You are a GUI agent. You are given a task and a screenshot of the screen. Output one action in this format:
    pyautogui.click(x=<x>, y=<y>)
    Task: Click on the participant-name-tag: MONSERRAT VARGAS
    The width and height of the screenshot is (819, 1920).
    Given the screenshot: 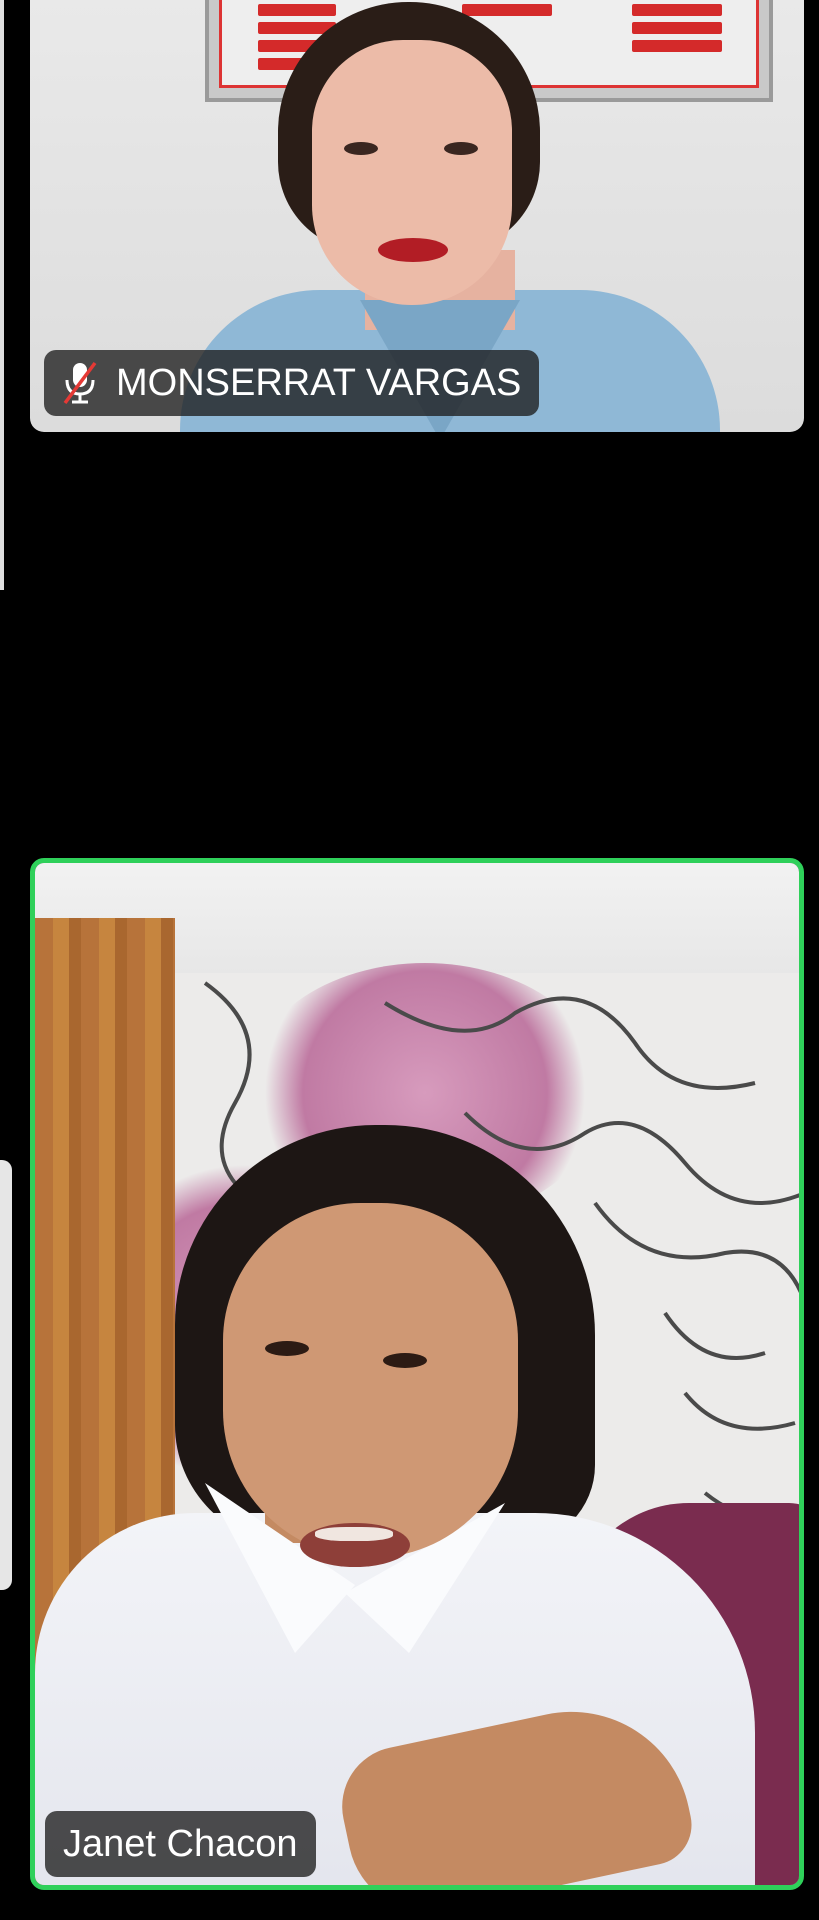 What is the action you would take?
    pyautogui.click(x=292, y=383)
    